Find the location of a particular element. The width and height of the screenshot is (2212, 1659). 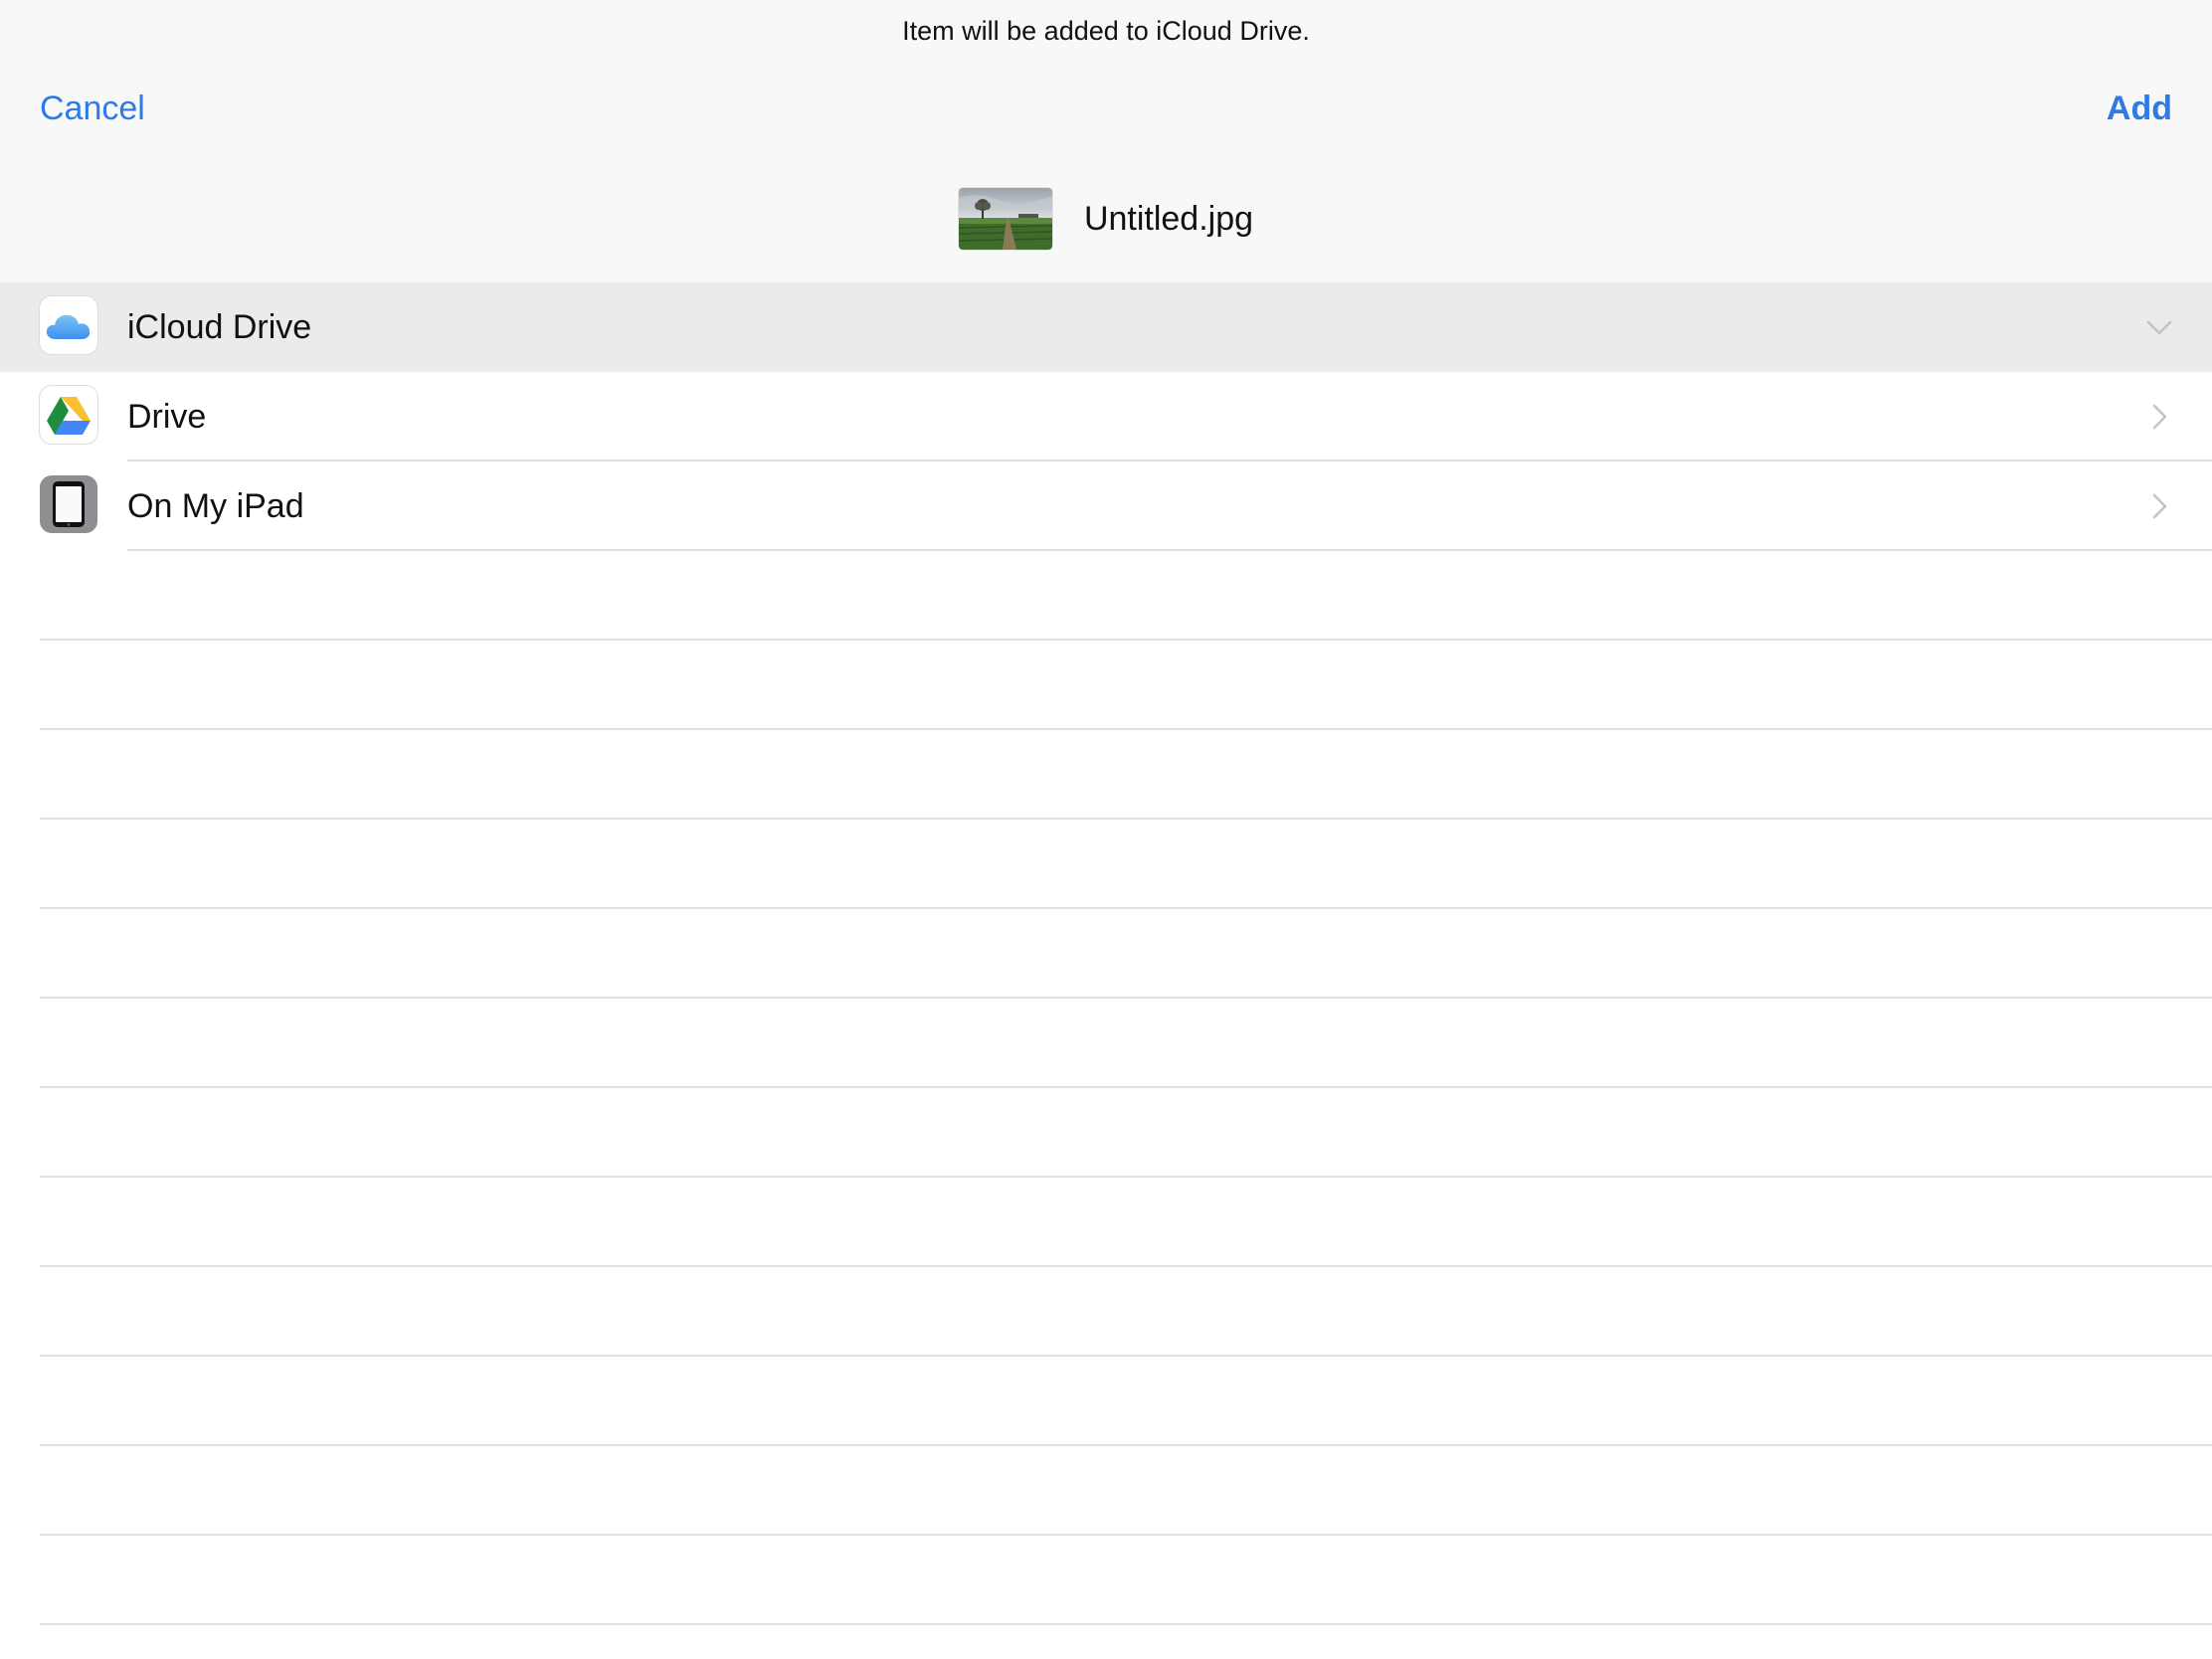

file-name: Untitled.jpg is located at coordinates (1168, 218).